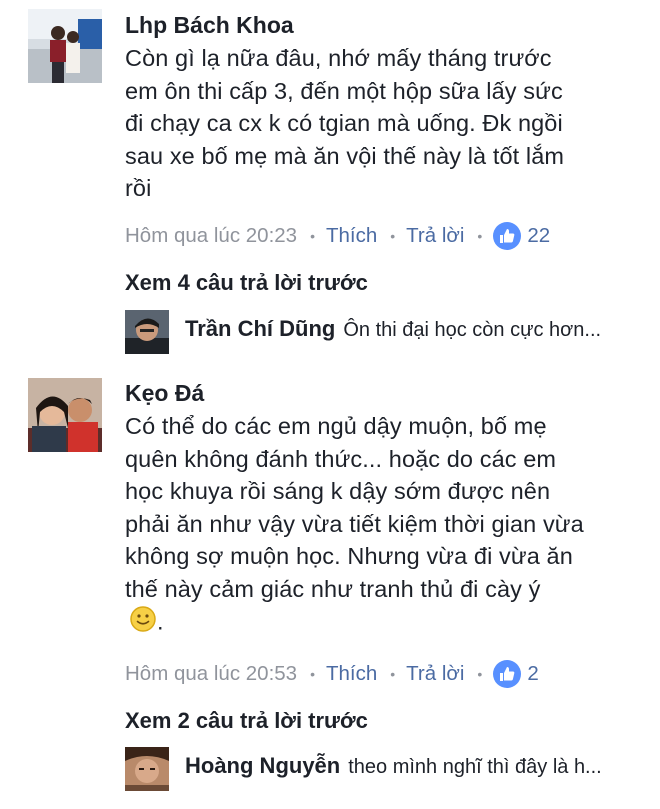  I want to click on comment-line: quên không đánh thức... hoặc do các em, so click(341, 458).